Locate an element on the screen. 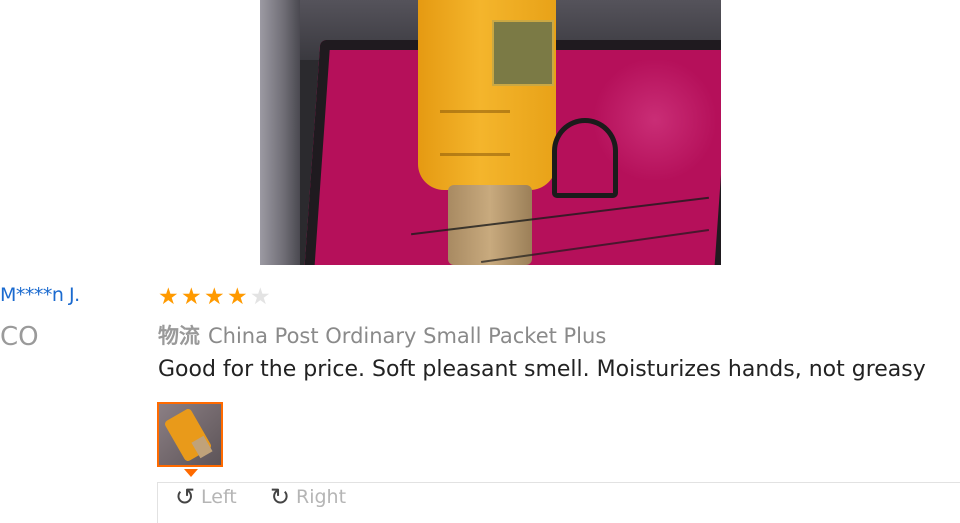  rotate-left-label: Left is located at coordinates (219, 497).